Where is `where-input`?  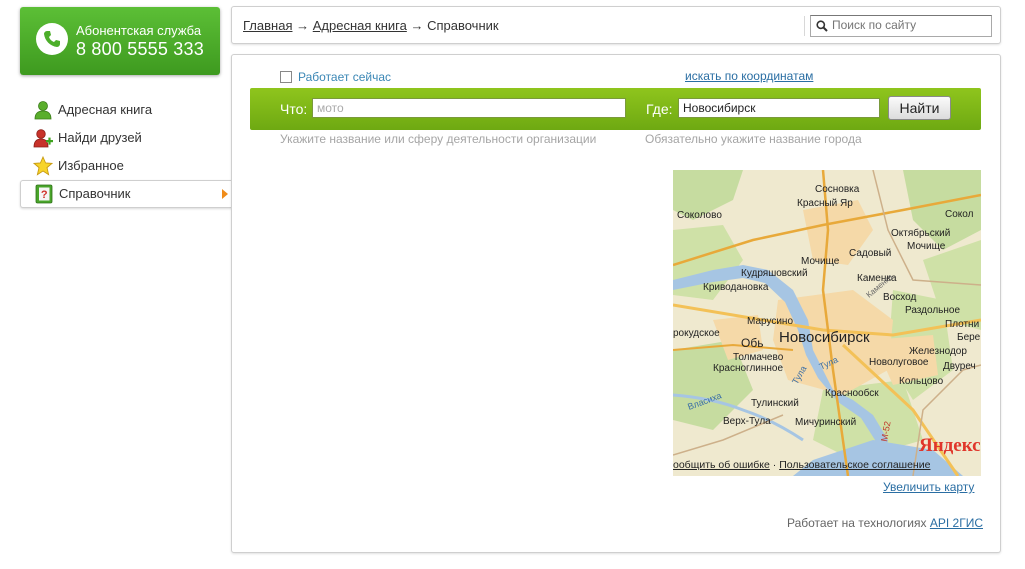
where-input is located at coordinates (779, 108).